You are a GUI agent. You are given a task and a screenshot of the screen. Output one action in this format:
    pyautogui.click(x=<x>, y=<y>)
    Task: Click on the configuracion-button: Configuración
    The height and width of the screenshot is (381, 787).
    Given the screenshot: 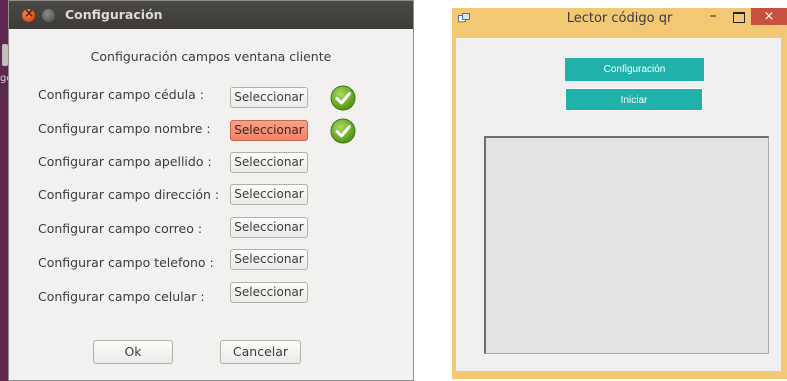 What is the action you would take?
    pyautogui.click(x=634, y=69)
    